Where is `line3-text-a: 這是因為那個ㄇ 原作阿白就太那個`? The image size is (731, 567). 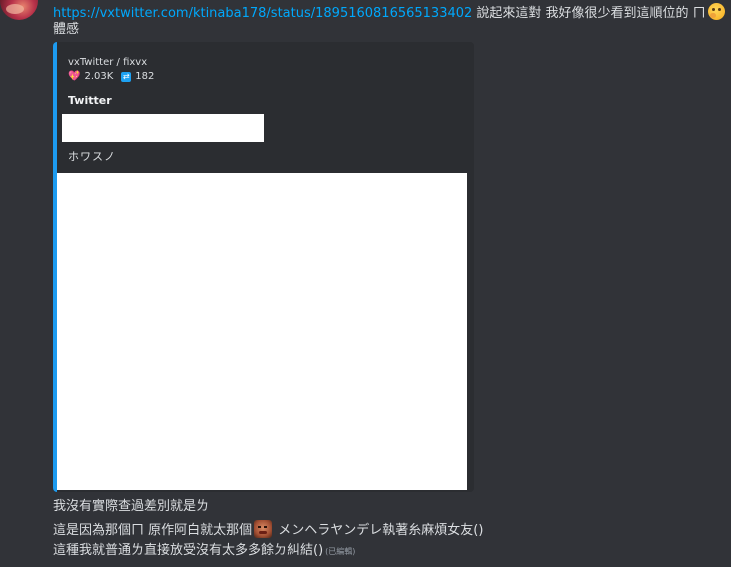 line3-text-a: 這是因為那個ㄇ 原作阿白就太那個 is located at coordinates (153, 530).